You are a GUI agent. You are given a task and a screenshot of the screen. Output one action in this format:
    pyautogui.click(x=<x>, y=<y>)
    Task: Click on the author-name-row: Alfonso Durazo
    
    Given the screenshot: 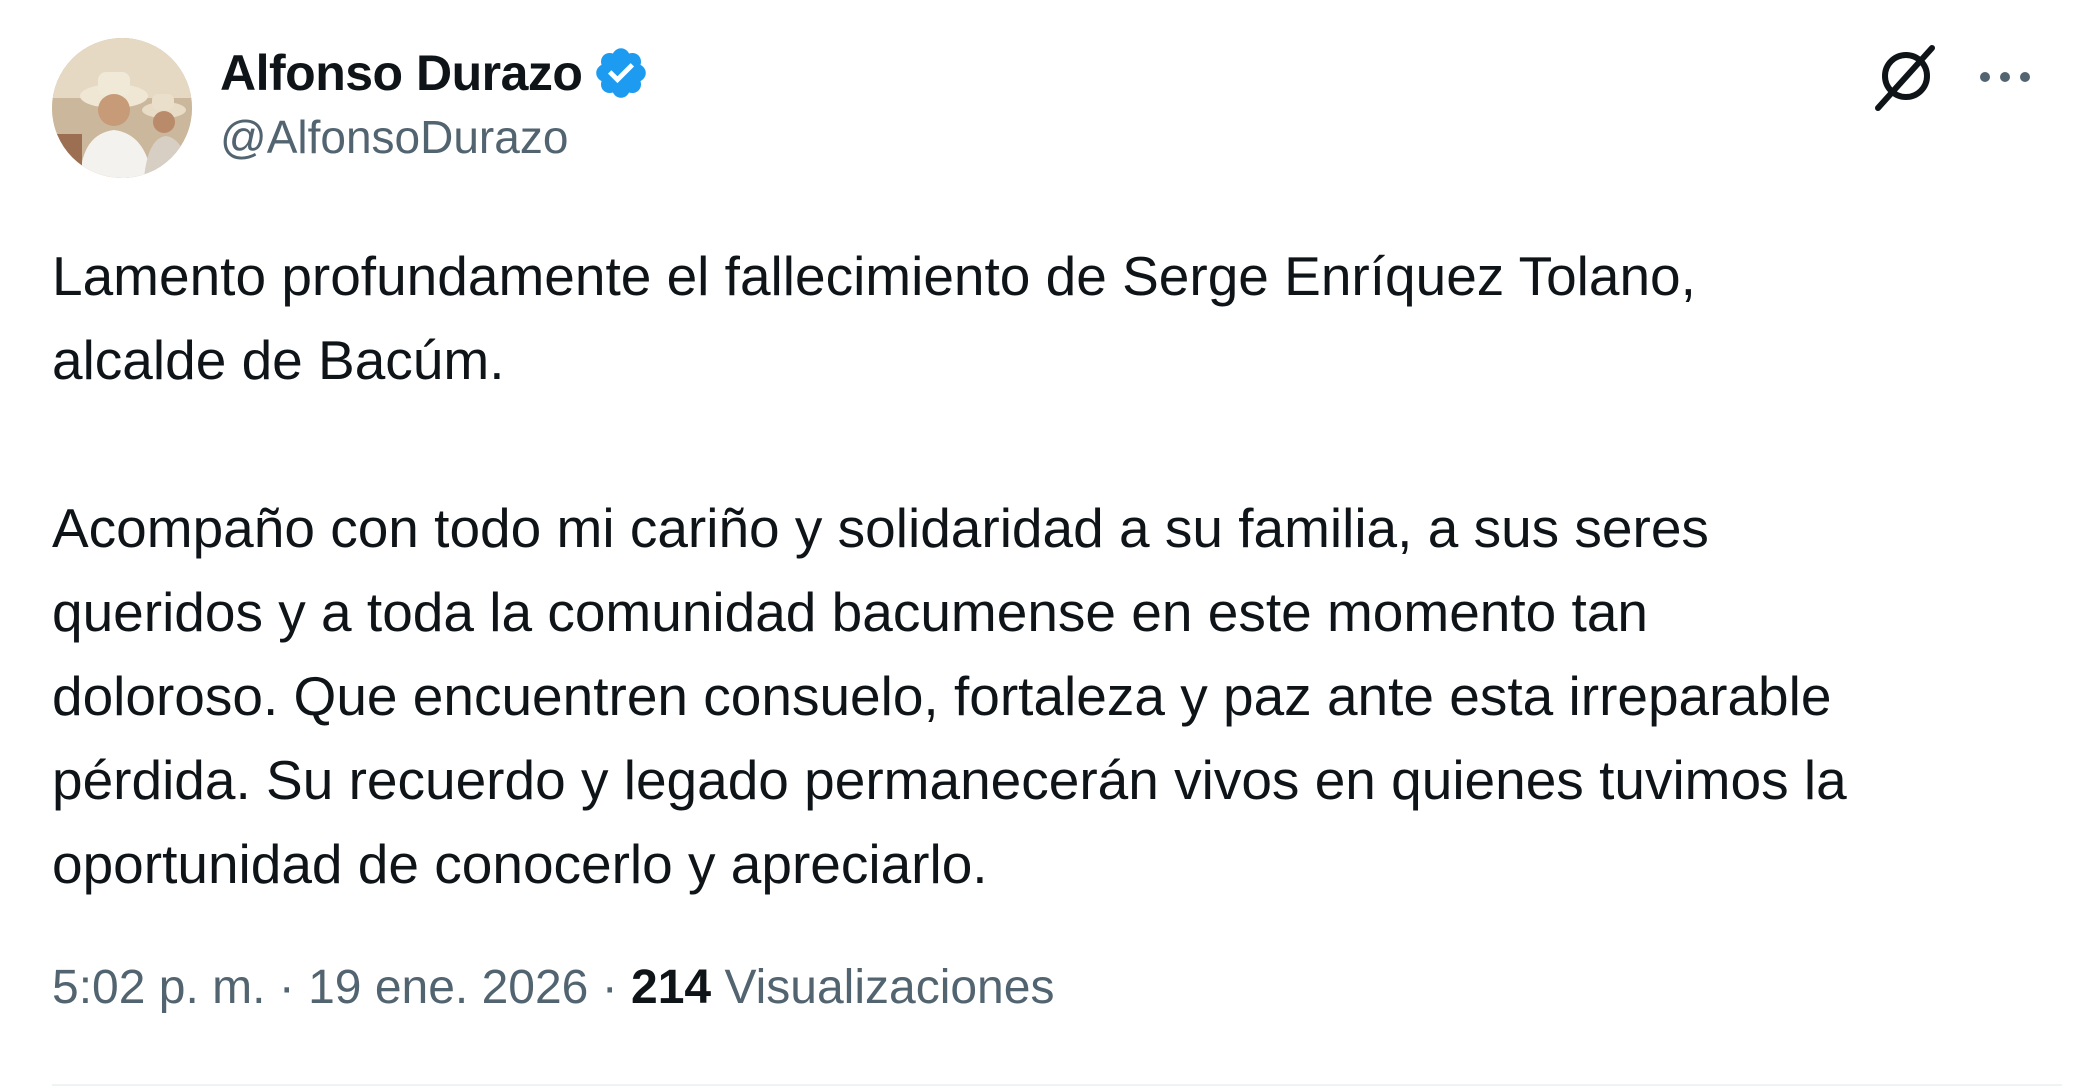 What is the action you would take?
    pyautogui.click(x=435, y=73)
    